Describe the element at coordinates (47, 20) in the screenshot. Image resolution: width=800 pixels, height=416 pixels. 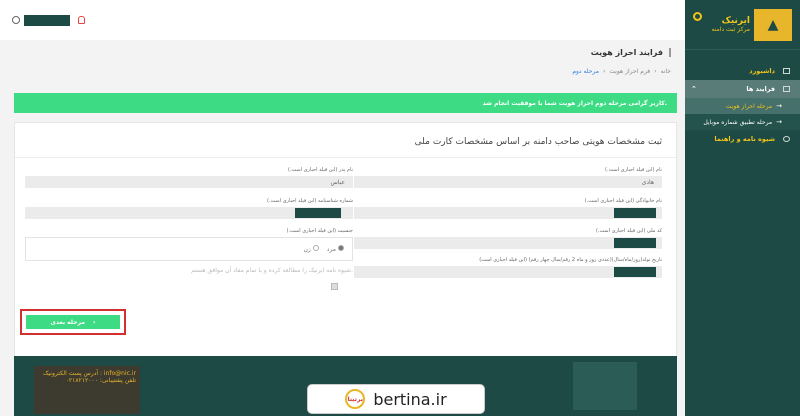
I see `user-name-redacted` at that location.